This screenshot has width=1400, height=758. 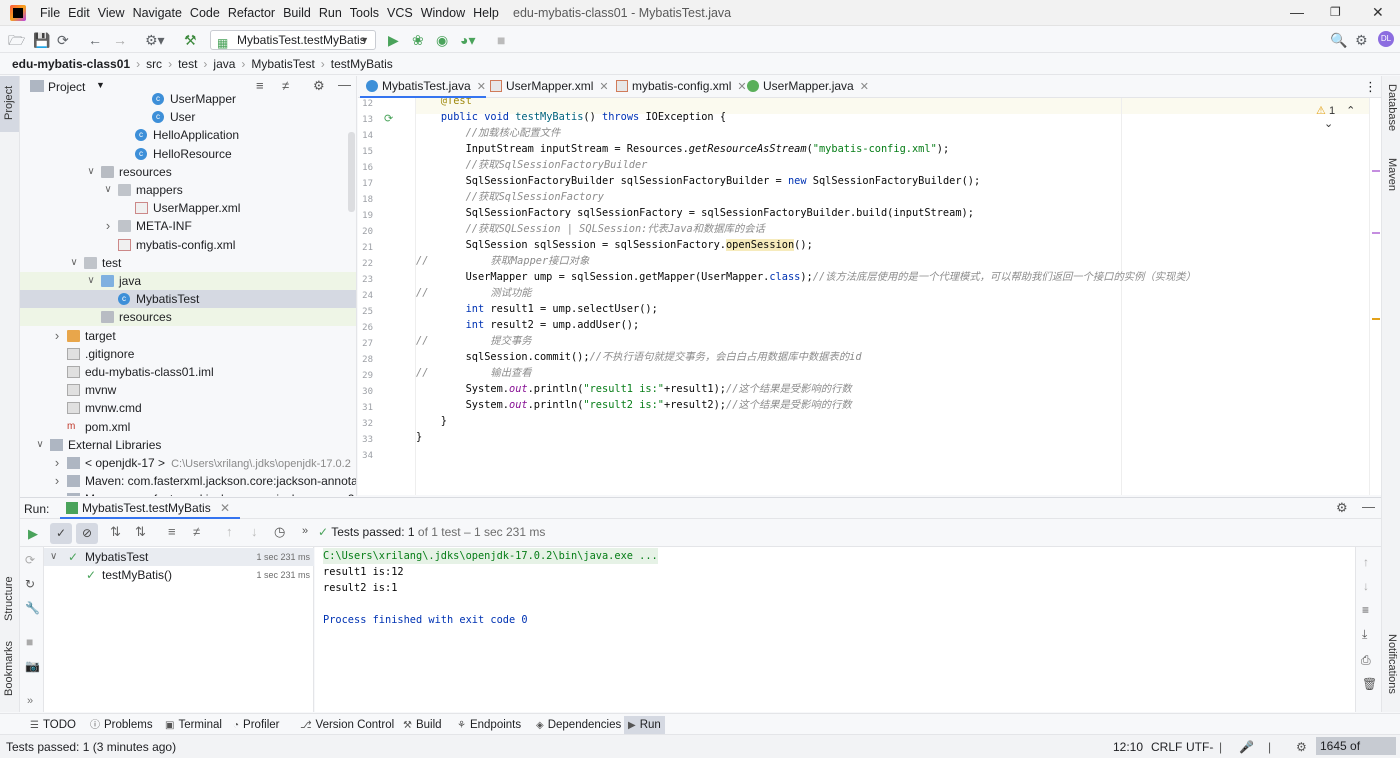 What do you see at coordinates (188, 117) in the screenshot?
I see `tree-item: c User` at bounding box center [188, 117].